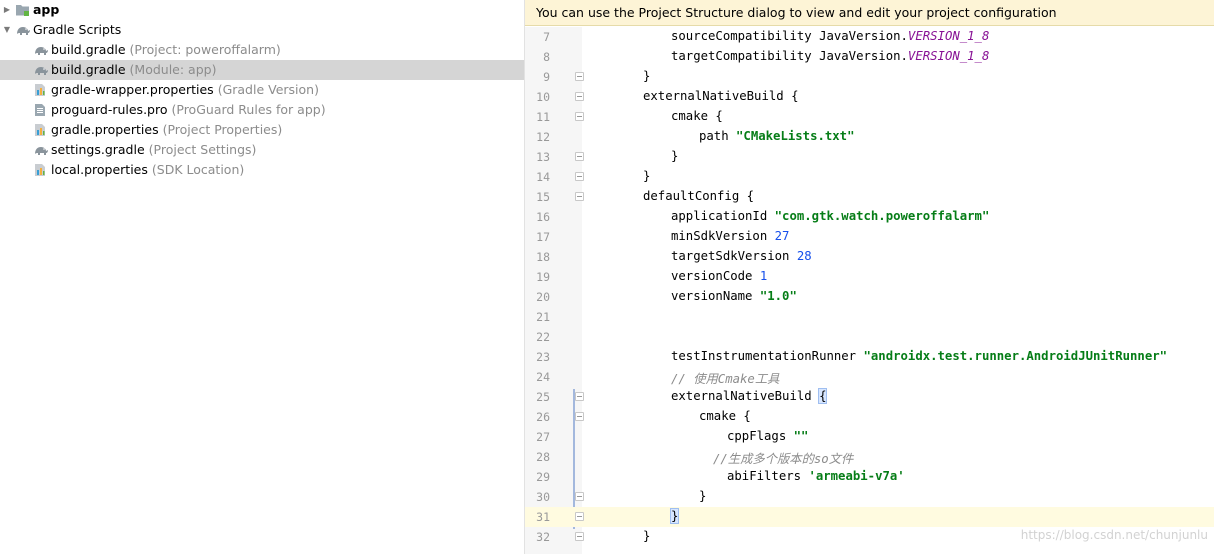 The height and width of the screenshot is (554, 1214). What do you see at coordinates (789, 36) in the screenshot?
I see `code-token: sourceCompatibility JavaVersion.` at bounding box center [789, 36].